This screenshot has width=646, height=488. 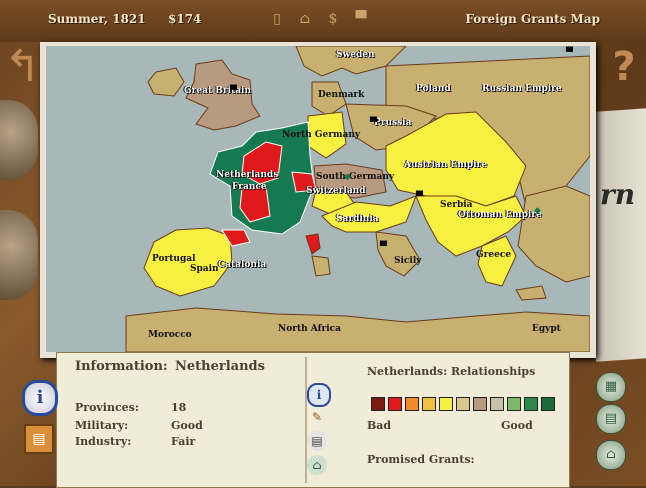 What do you see at coordinates (445, 165) in the screenshot?
I see `map-label: Austrian Empire` at bounding box center [445, 165].